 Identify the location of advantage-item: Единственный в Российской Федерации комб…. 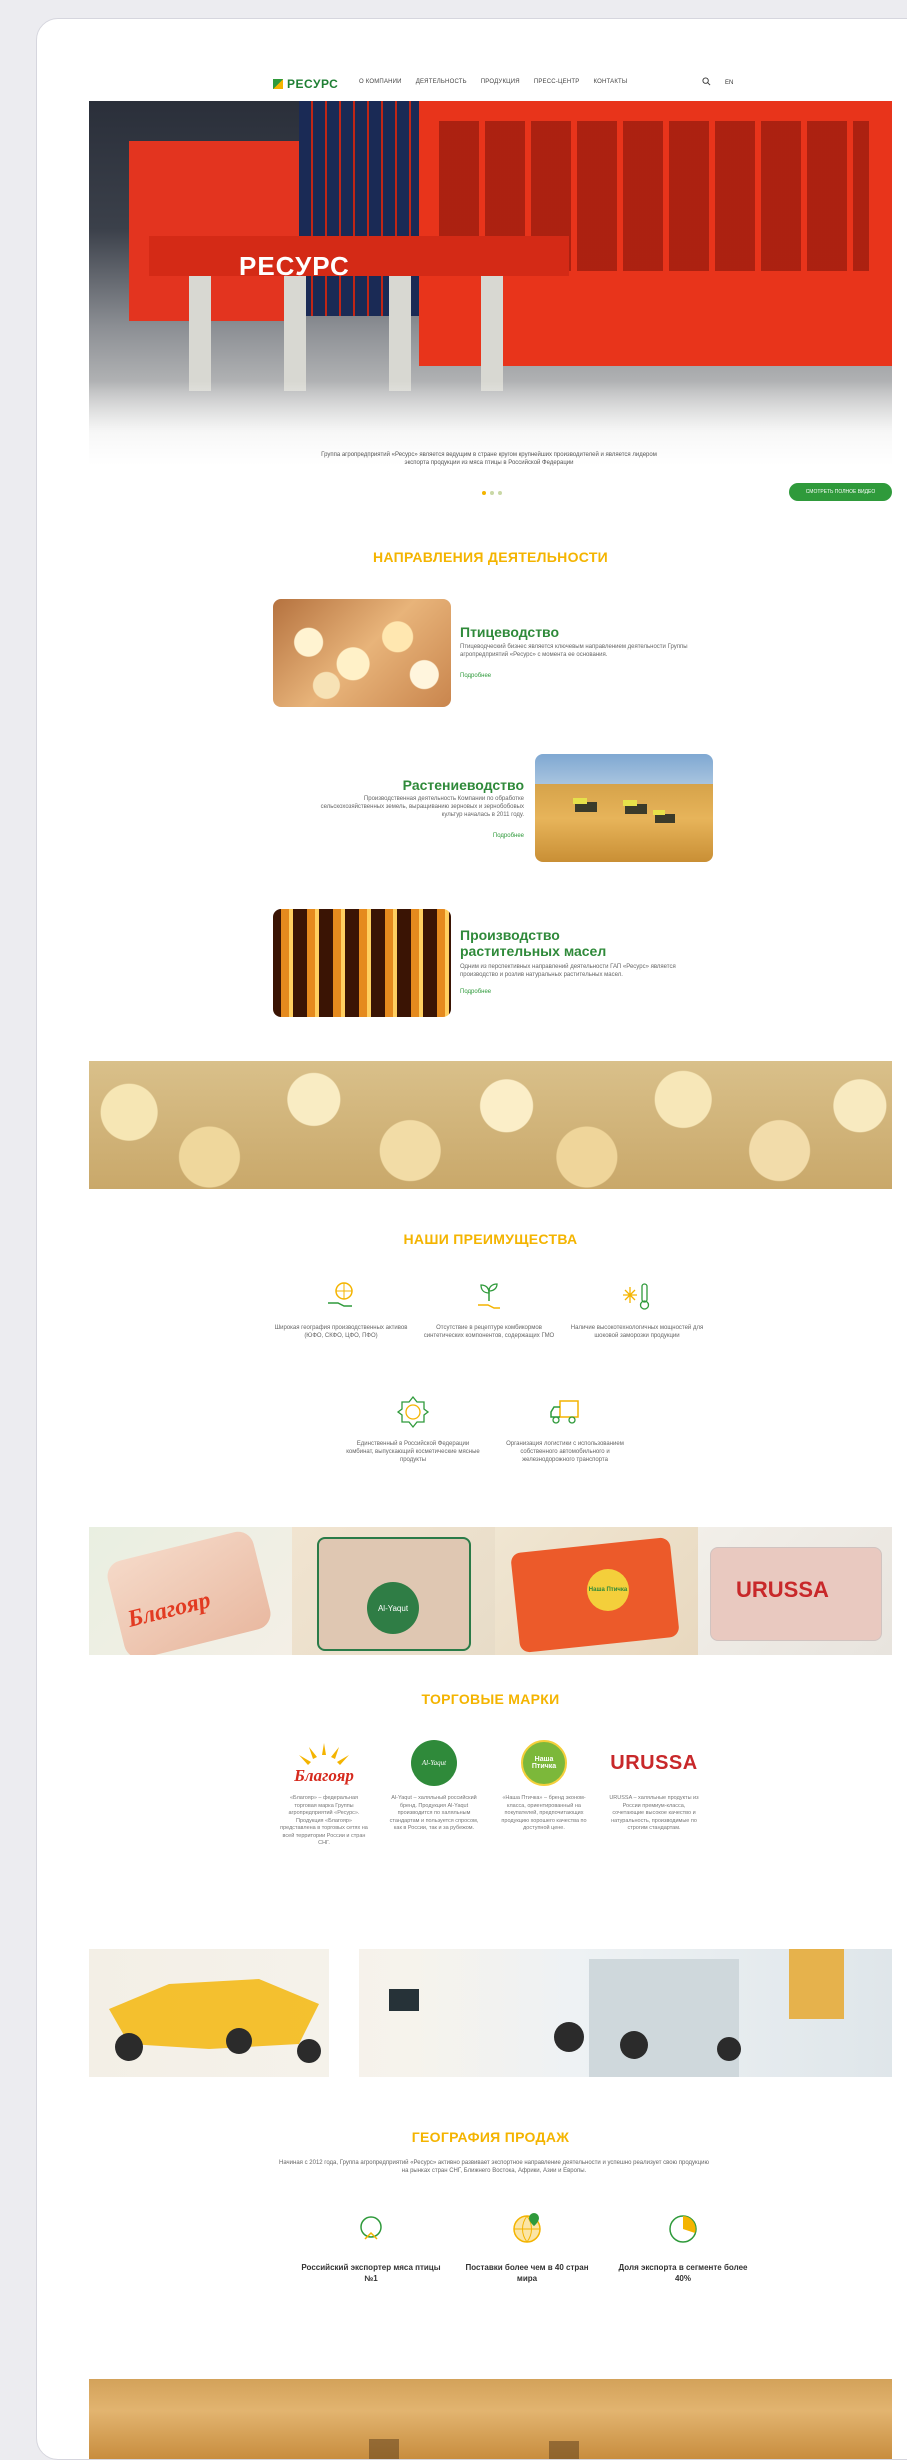
(413, 1429).